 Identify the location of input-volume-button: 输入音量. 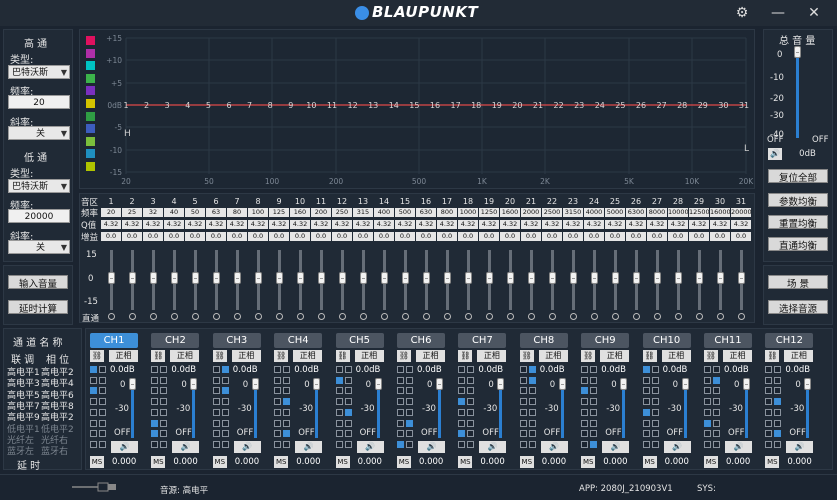
(38, 282).